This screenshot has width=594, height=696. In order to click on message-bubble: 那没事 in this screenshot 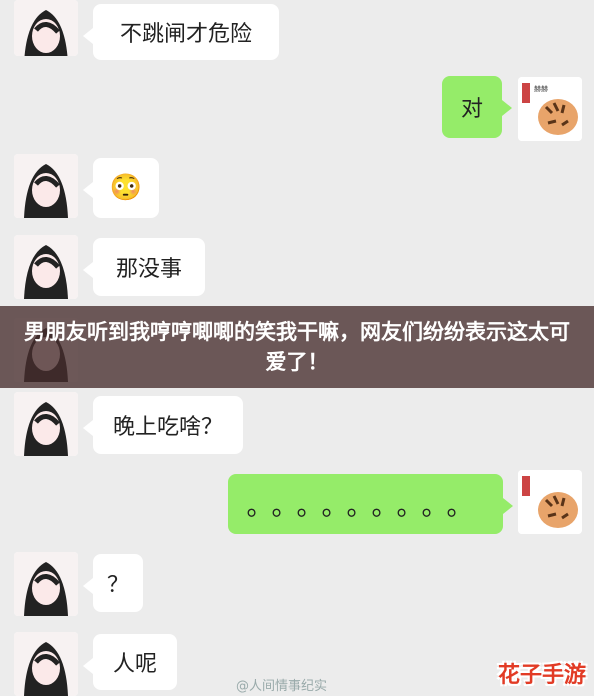, I will do `click(144, 267)`.